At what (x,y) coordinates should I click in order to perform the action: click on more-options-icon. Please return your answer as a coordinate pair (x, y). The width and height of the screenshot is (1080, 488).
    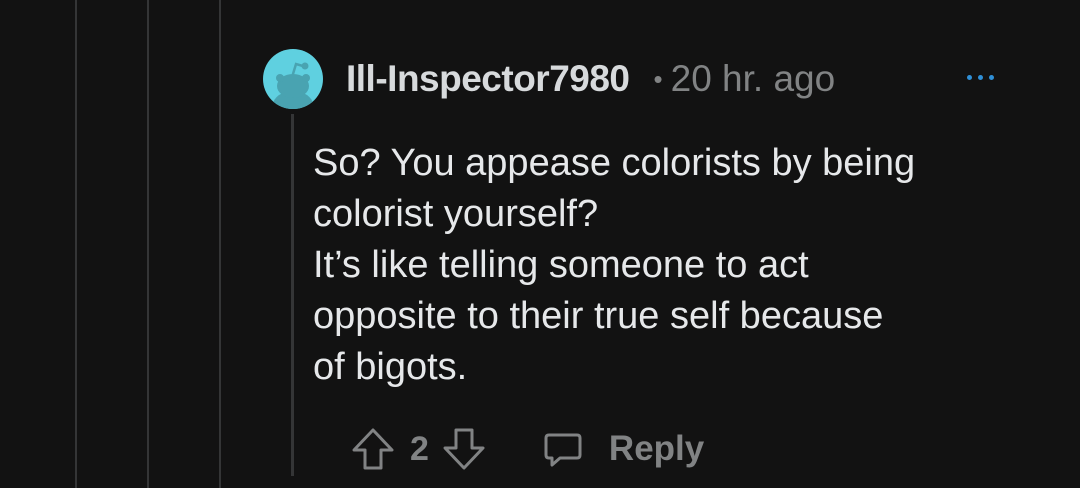
    Looking at the image, I should click on (980, 77).